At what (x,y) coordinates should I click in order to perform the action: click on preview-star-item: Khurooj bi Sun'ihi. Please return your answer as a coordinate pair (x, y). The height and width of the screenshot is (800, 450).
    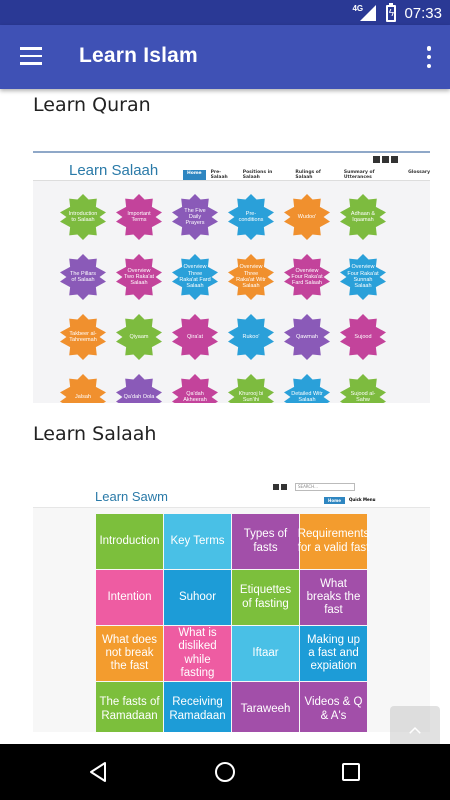
    Looking at the image, I should click on (251, 385).